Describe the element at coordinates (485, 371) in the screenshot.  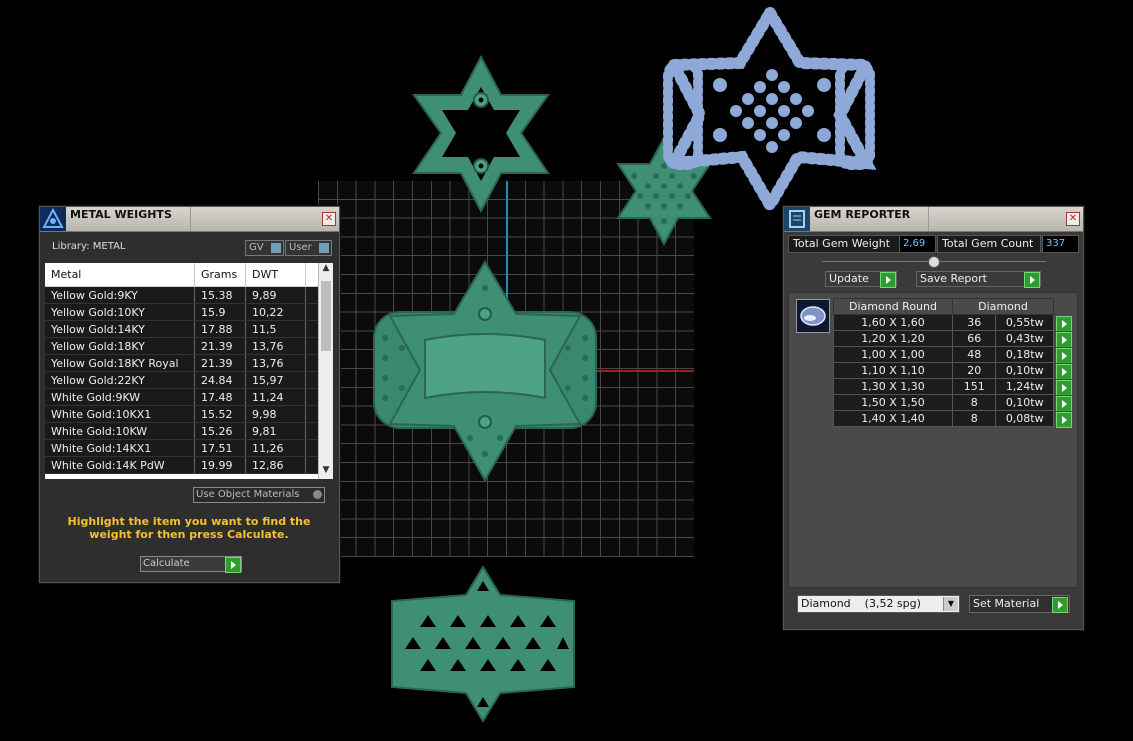
I see `star-ring-model` at that location.